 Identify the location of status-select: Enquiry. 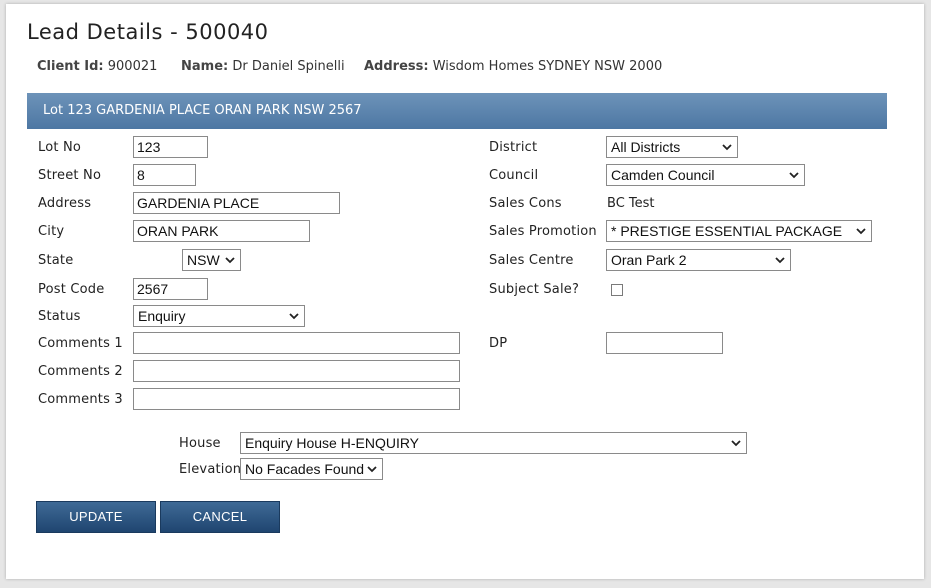
(219, 316).